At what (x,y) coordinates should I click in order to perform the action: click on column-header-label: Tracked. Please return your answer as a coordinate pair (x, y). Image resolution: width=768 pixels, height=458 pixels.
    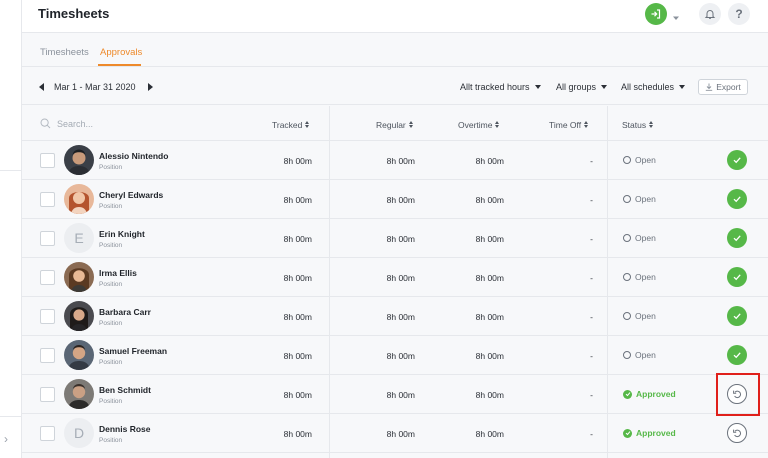
    Looking at the image, I should click on (287, 125).